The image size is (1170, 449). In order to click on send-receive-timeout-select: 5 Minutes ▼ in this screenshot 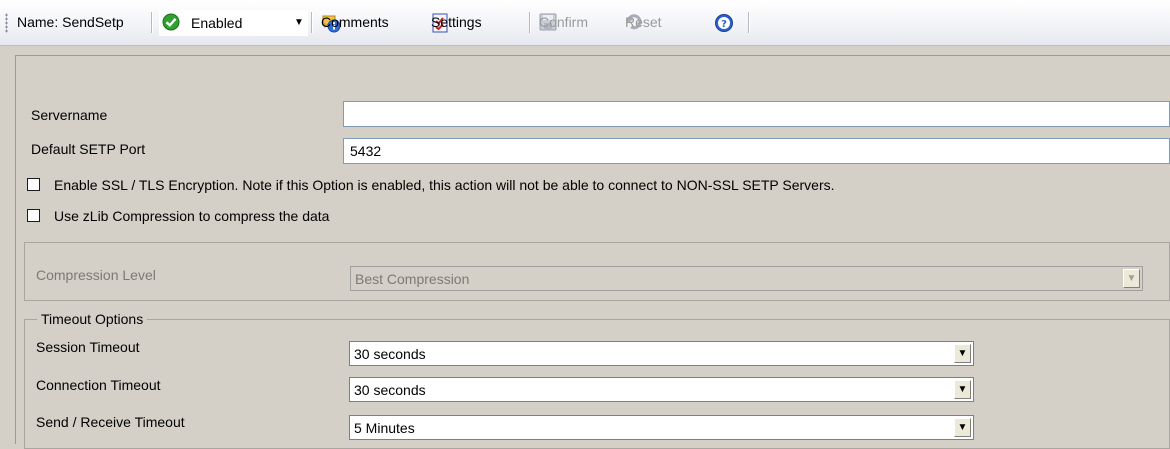, I will do `click(661, 427)`.